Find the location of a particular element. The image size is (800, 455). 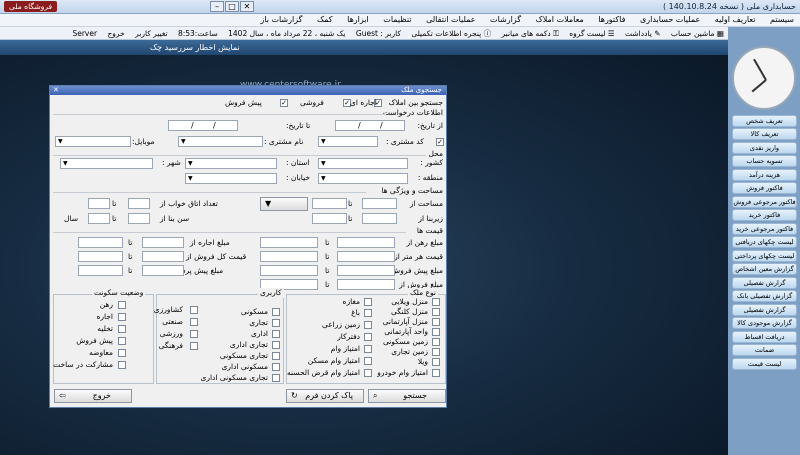

usage-commercial-office-checkbox is located at coordinates (276, 345).